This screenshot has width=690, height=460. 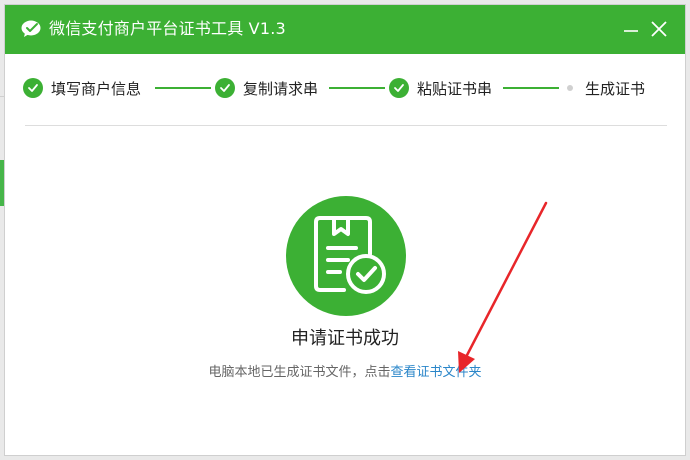 I want to click on hint-text: 电脑本地已生成证书文件，点击, so click(x=299, y=372).